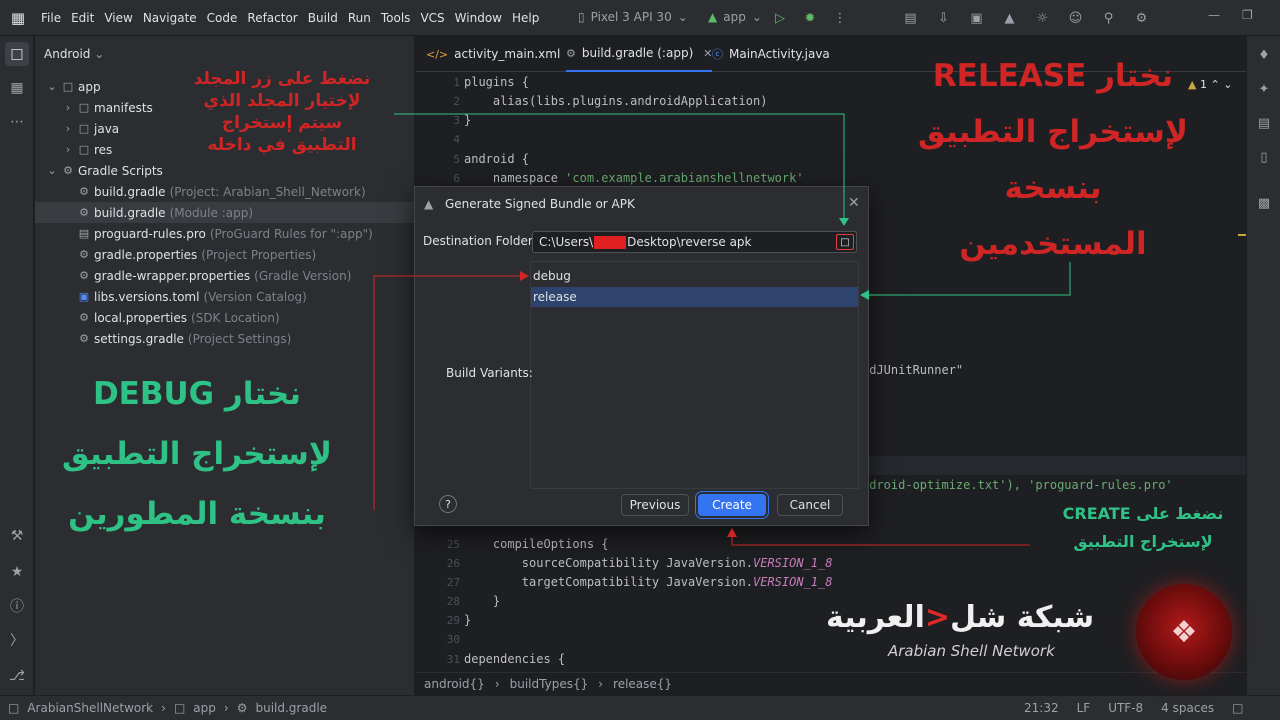  What do you see at coordinates (51, 18) in the screenshot?
I see `menu-file: File` at bounding box center [51, 18].